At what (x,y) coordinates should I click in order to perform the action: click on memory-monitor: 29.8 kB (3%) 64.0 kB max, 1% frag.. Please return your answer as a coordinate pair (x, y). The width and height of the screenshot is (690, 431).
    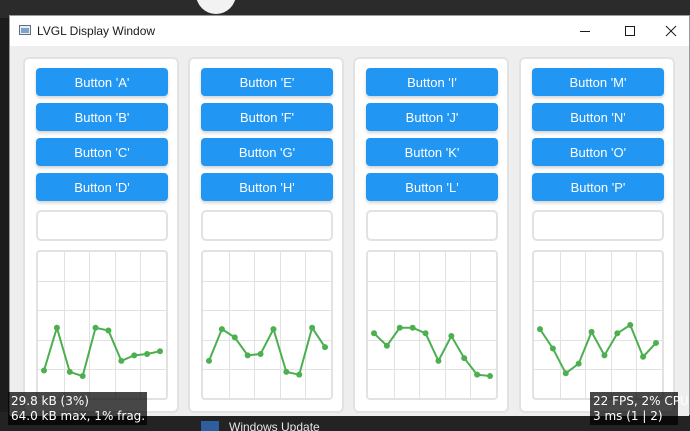
    Looking at the image, I should click on (77, 408).